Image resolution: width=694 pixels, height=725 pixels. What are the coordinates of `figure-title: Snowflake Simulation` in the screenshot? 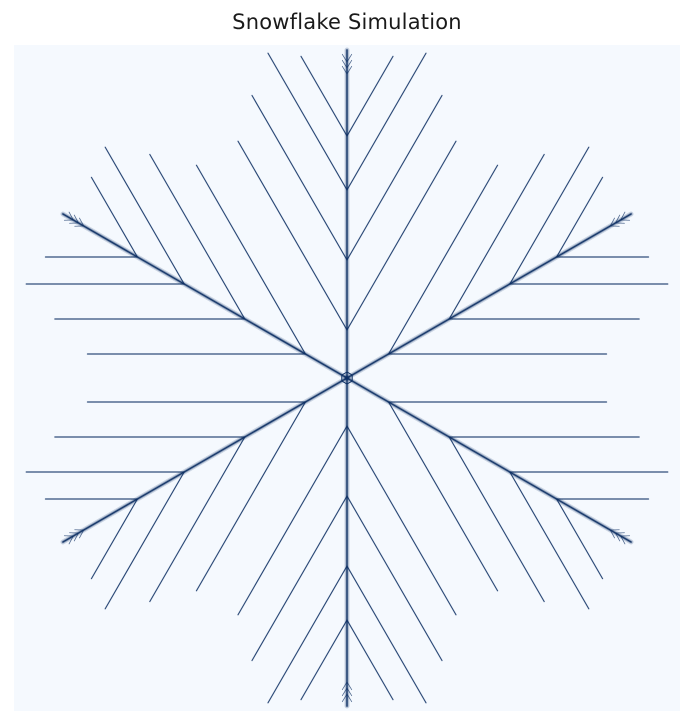 It's located at (347, 22).